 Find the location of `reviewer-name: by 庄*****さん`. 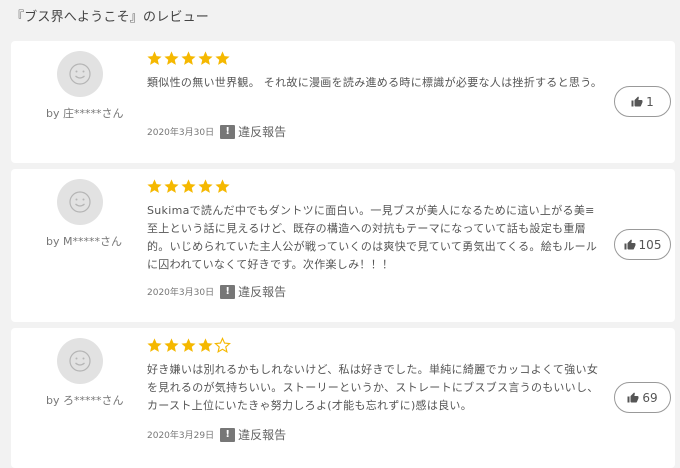

reviewer-name: by 庄*****さん is located at coordinates (85, 113).